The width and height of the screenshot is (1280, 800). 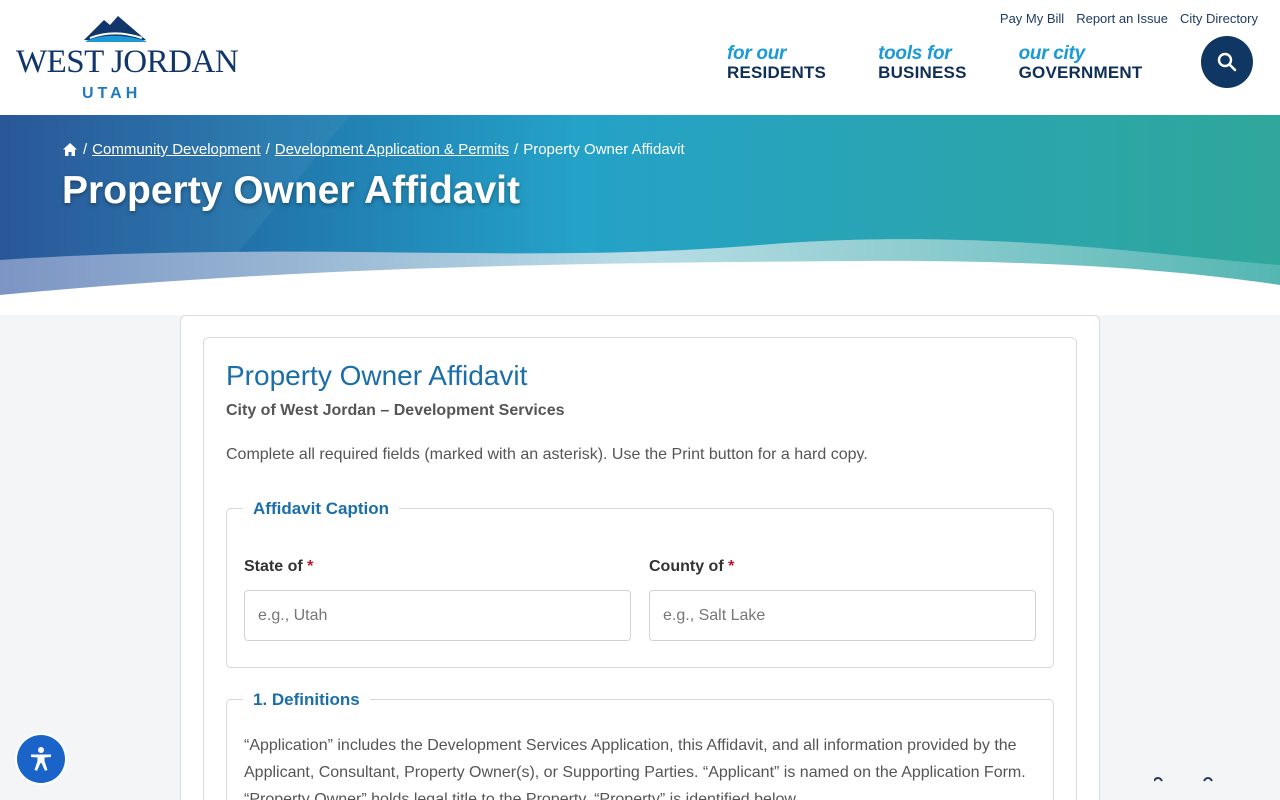 I want to click on county-input, so click(x=842, y=615).